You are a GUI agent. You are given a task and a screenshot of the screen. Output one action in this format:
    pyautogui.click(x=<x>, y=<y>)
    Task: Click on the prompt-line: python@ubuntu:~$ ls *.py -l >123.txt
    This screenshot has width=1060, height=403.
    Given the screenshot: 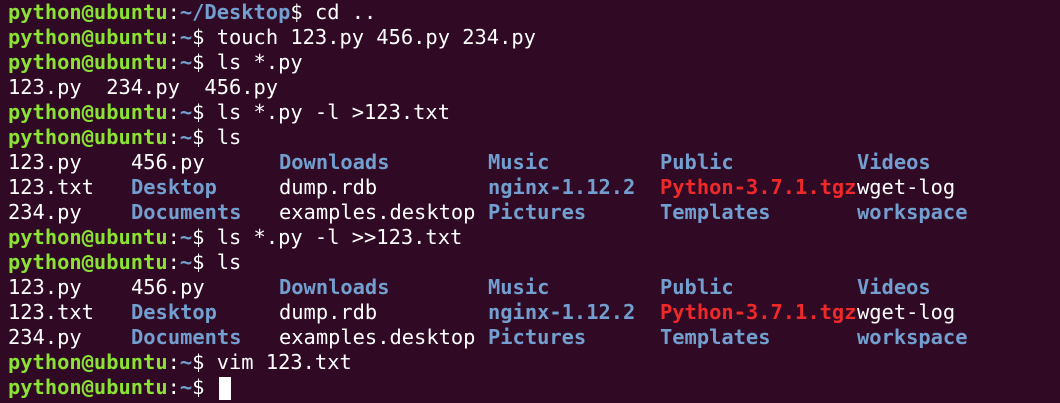 What is the action you would take?
    pyautogui.click(x=534, y=112)
    